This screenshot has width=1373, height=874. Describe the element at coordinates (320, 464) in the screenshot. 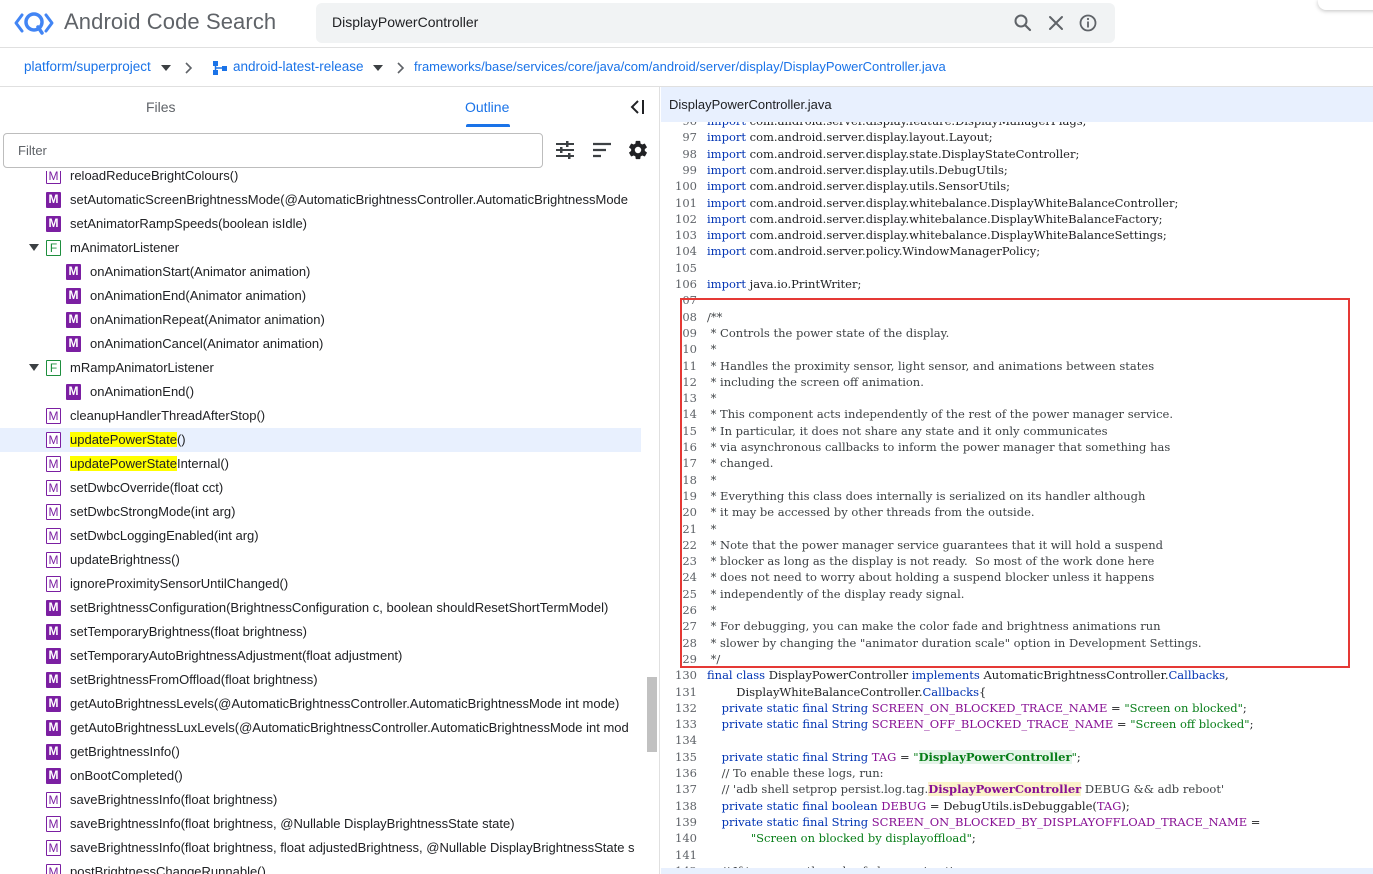

I see `outline-item: MupdatePowerStateInternal()` at that location.